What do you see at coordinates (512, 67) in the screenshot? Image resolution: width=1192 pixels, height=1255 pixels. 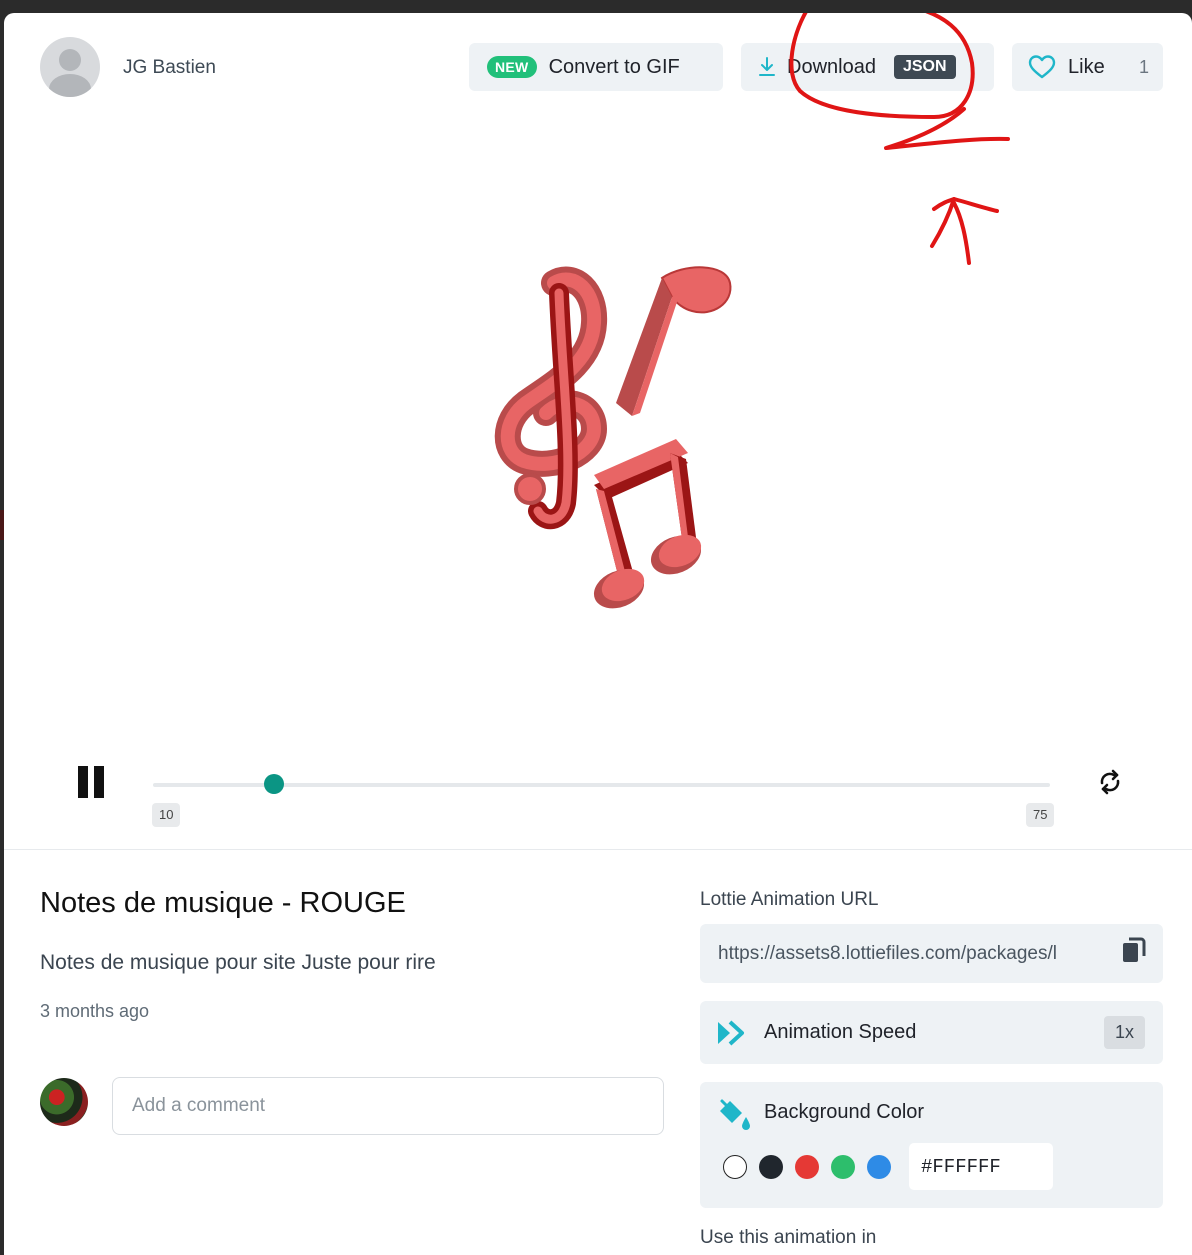 I see `new-badge: NEW` at bounding box center [512, 67].